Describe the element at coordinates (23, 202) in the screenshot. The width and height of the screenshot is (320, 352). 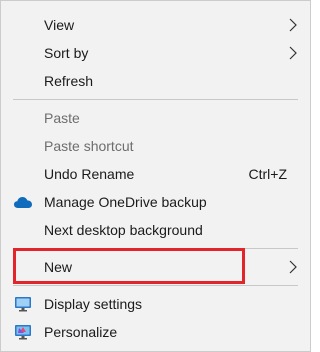
I see `onedrive-icon` at that location.